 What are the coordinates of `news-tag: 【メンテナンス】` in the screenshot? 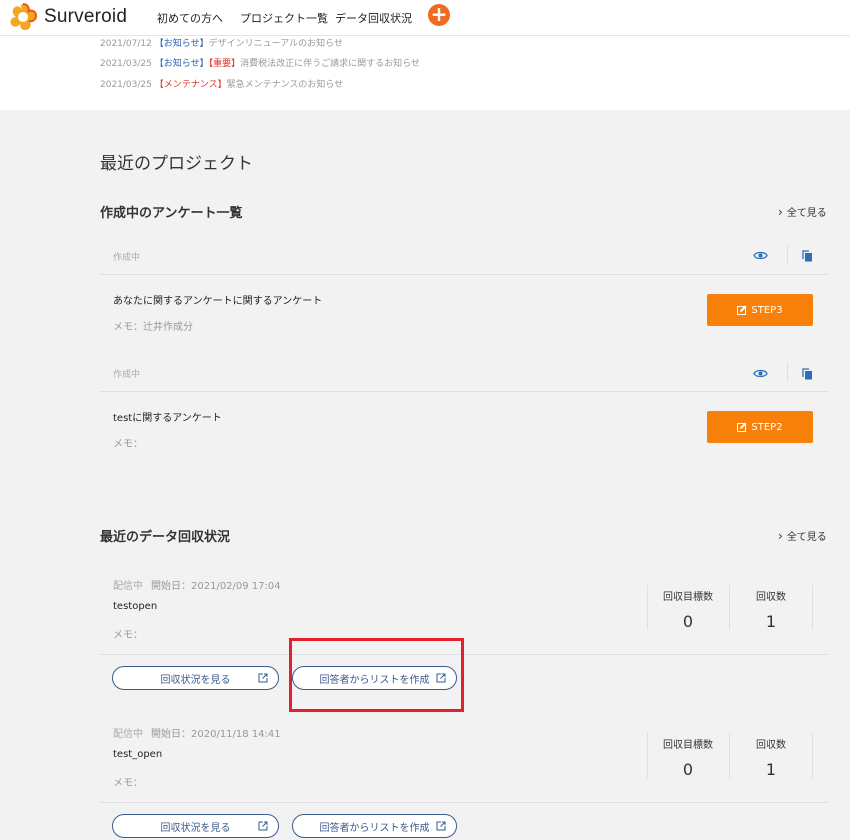 It's located at (190, 85).